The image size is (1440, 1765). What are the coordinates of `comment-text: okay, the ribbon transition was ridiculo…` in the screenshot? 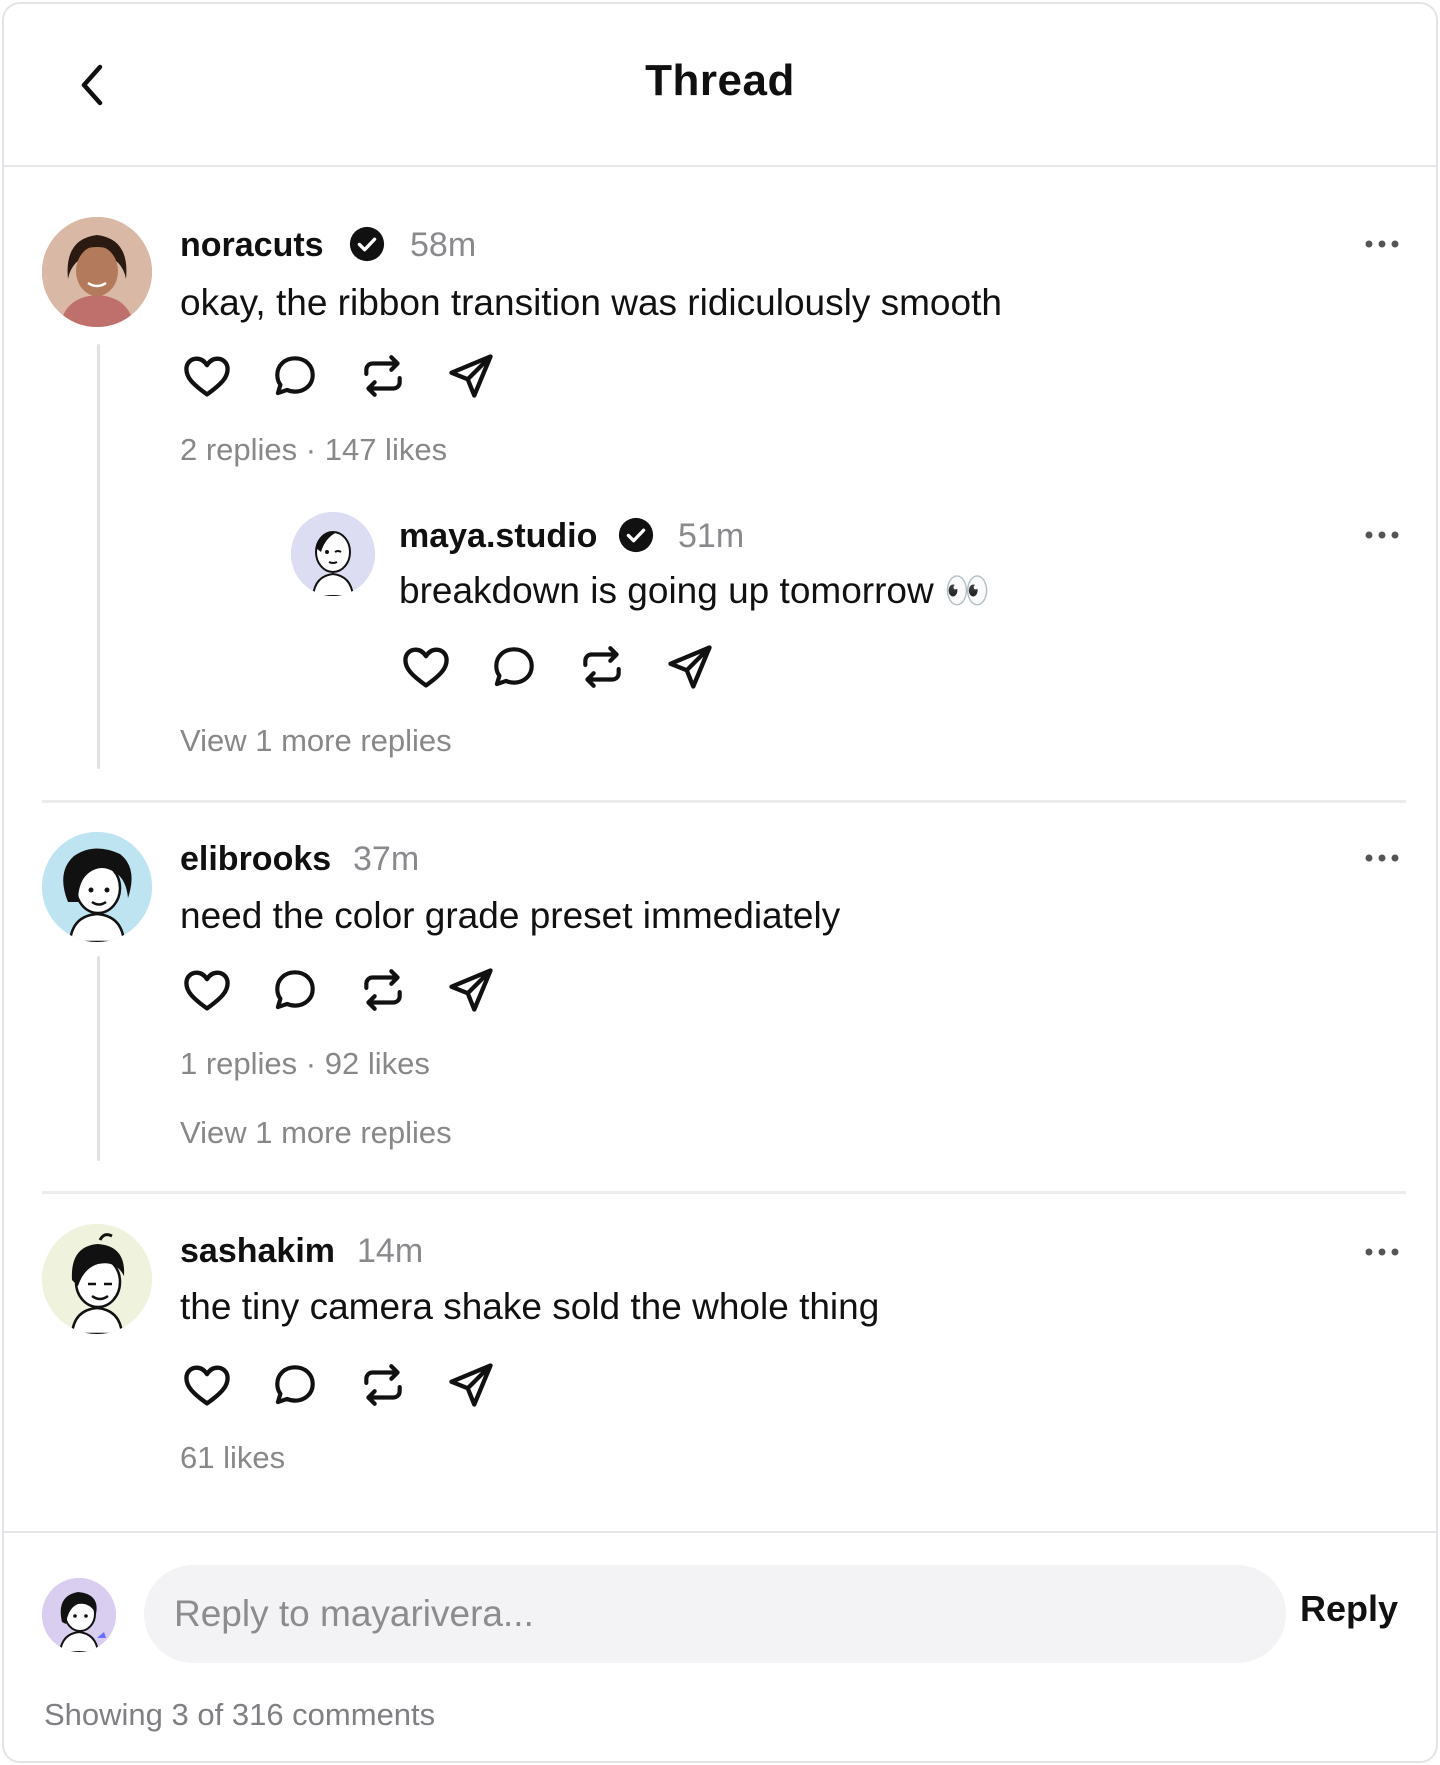 It's located at (591, 302).